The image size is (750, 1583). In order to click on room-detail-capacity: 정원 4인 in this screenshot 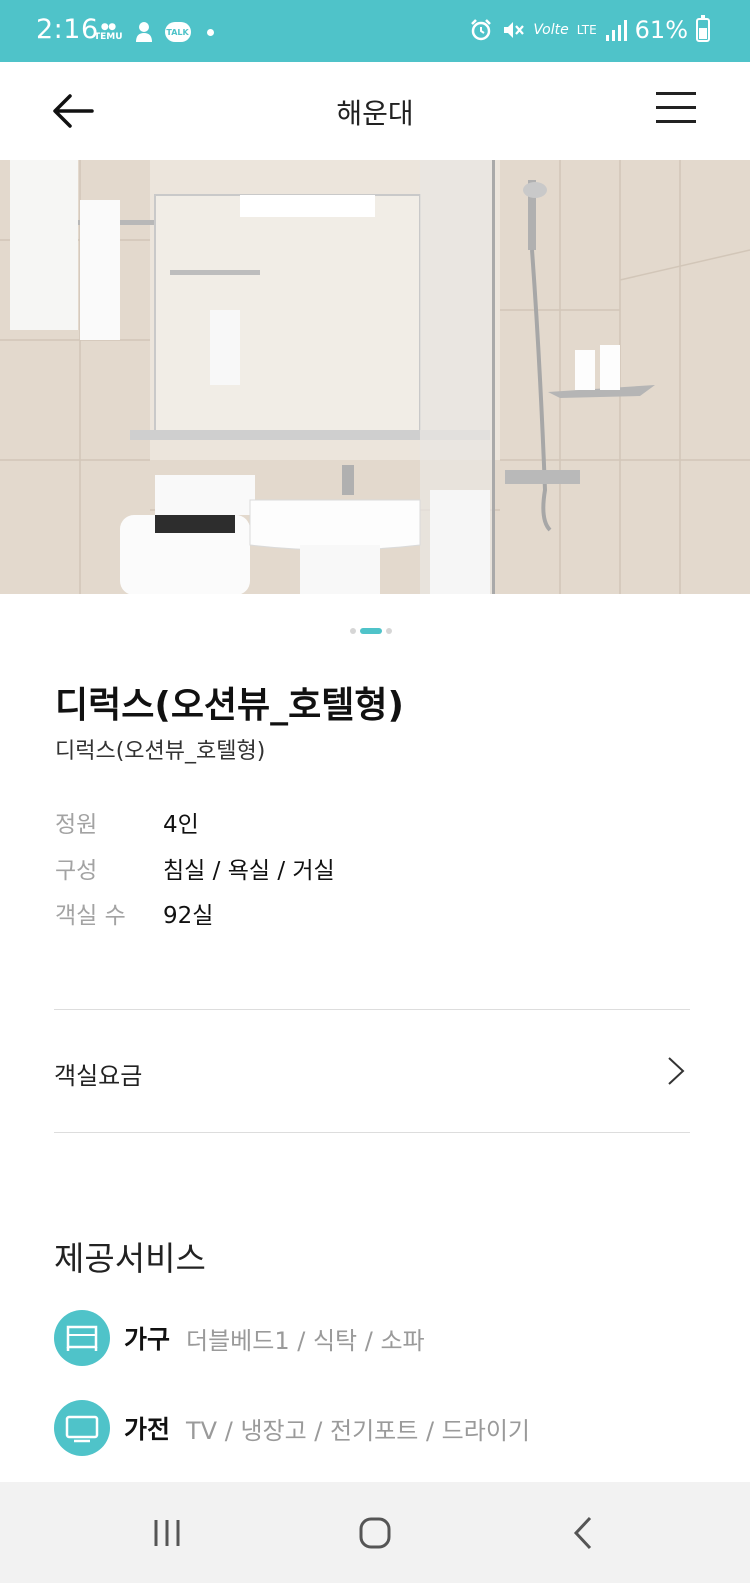, I will do `click(127, 822)`.